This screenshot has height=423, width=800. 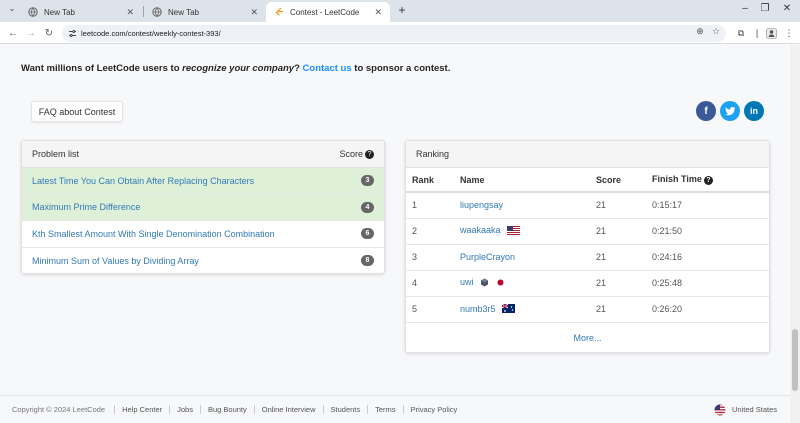 I want to click on table-row: 5 numb3r5 21 0:26:20, so click(x=587, y=308).